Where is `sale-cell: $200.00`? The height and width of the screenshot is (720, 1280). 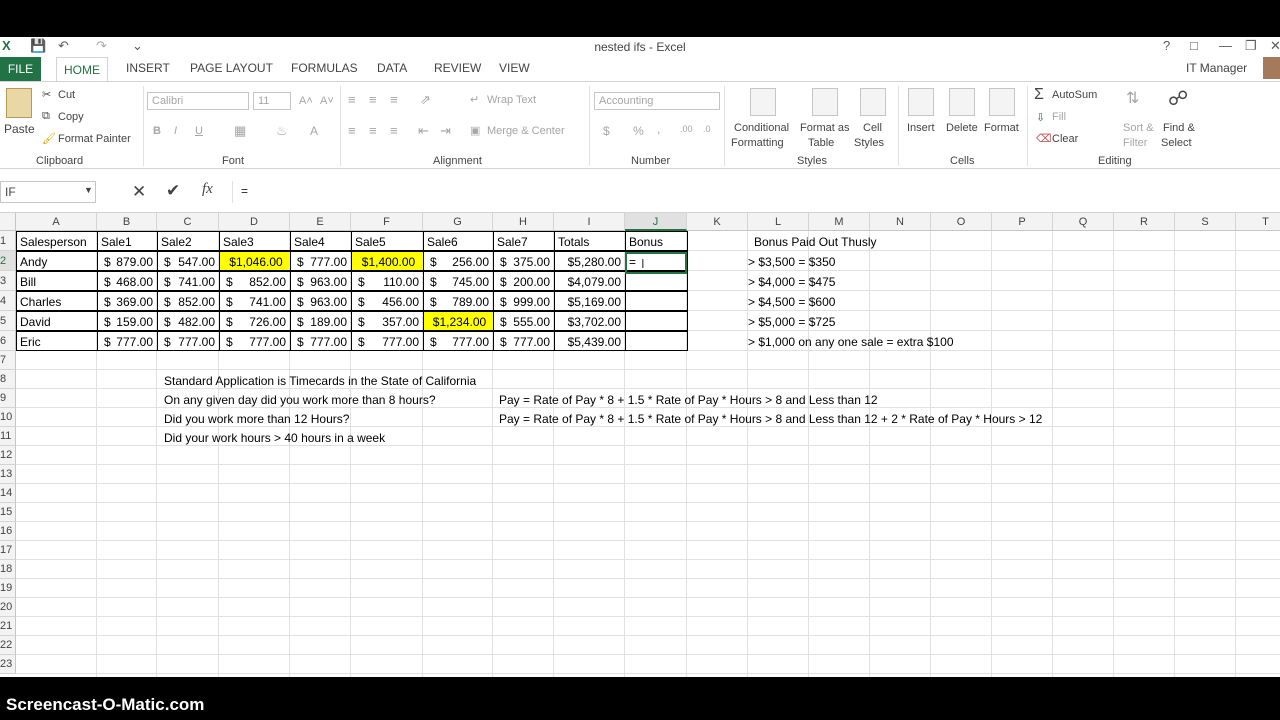
sale-cell: $200.00 is located at coordinates (524, 281).